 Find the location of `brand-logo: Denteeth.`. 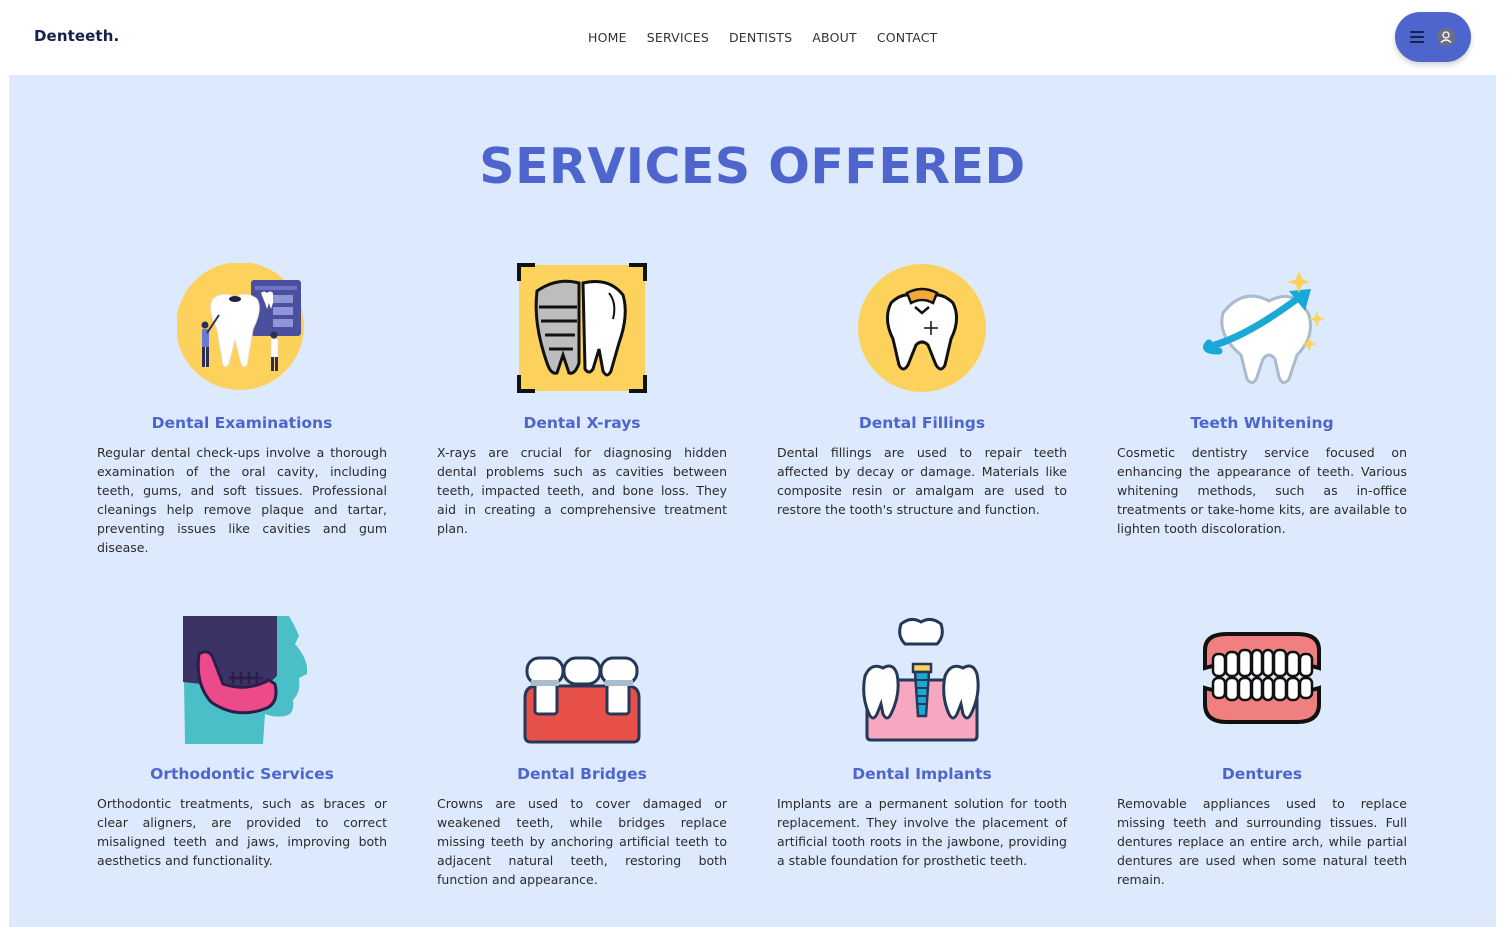

brand-logo: Denteeth. is located at coordinates (76, 36).